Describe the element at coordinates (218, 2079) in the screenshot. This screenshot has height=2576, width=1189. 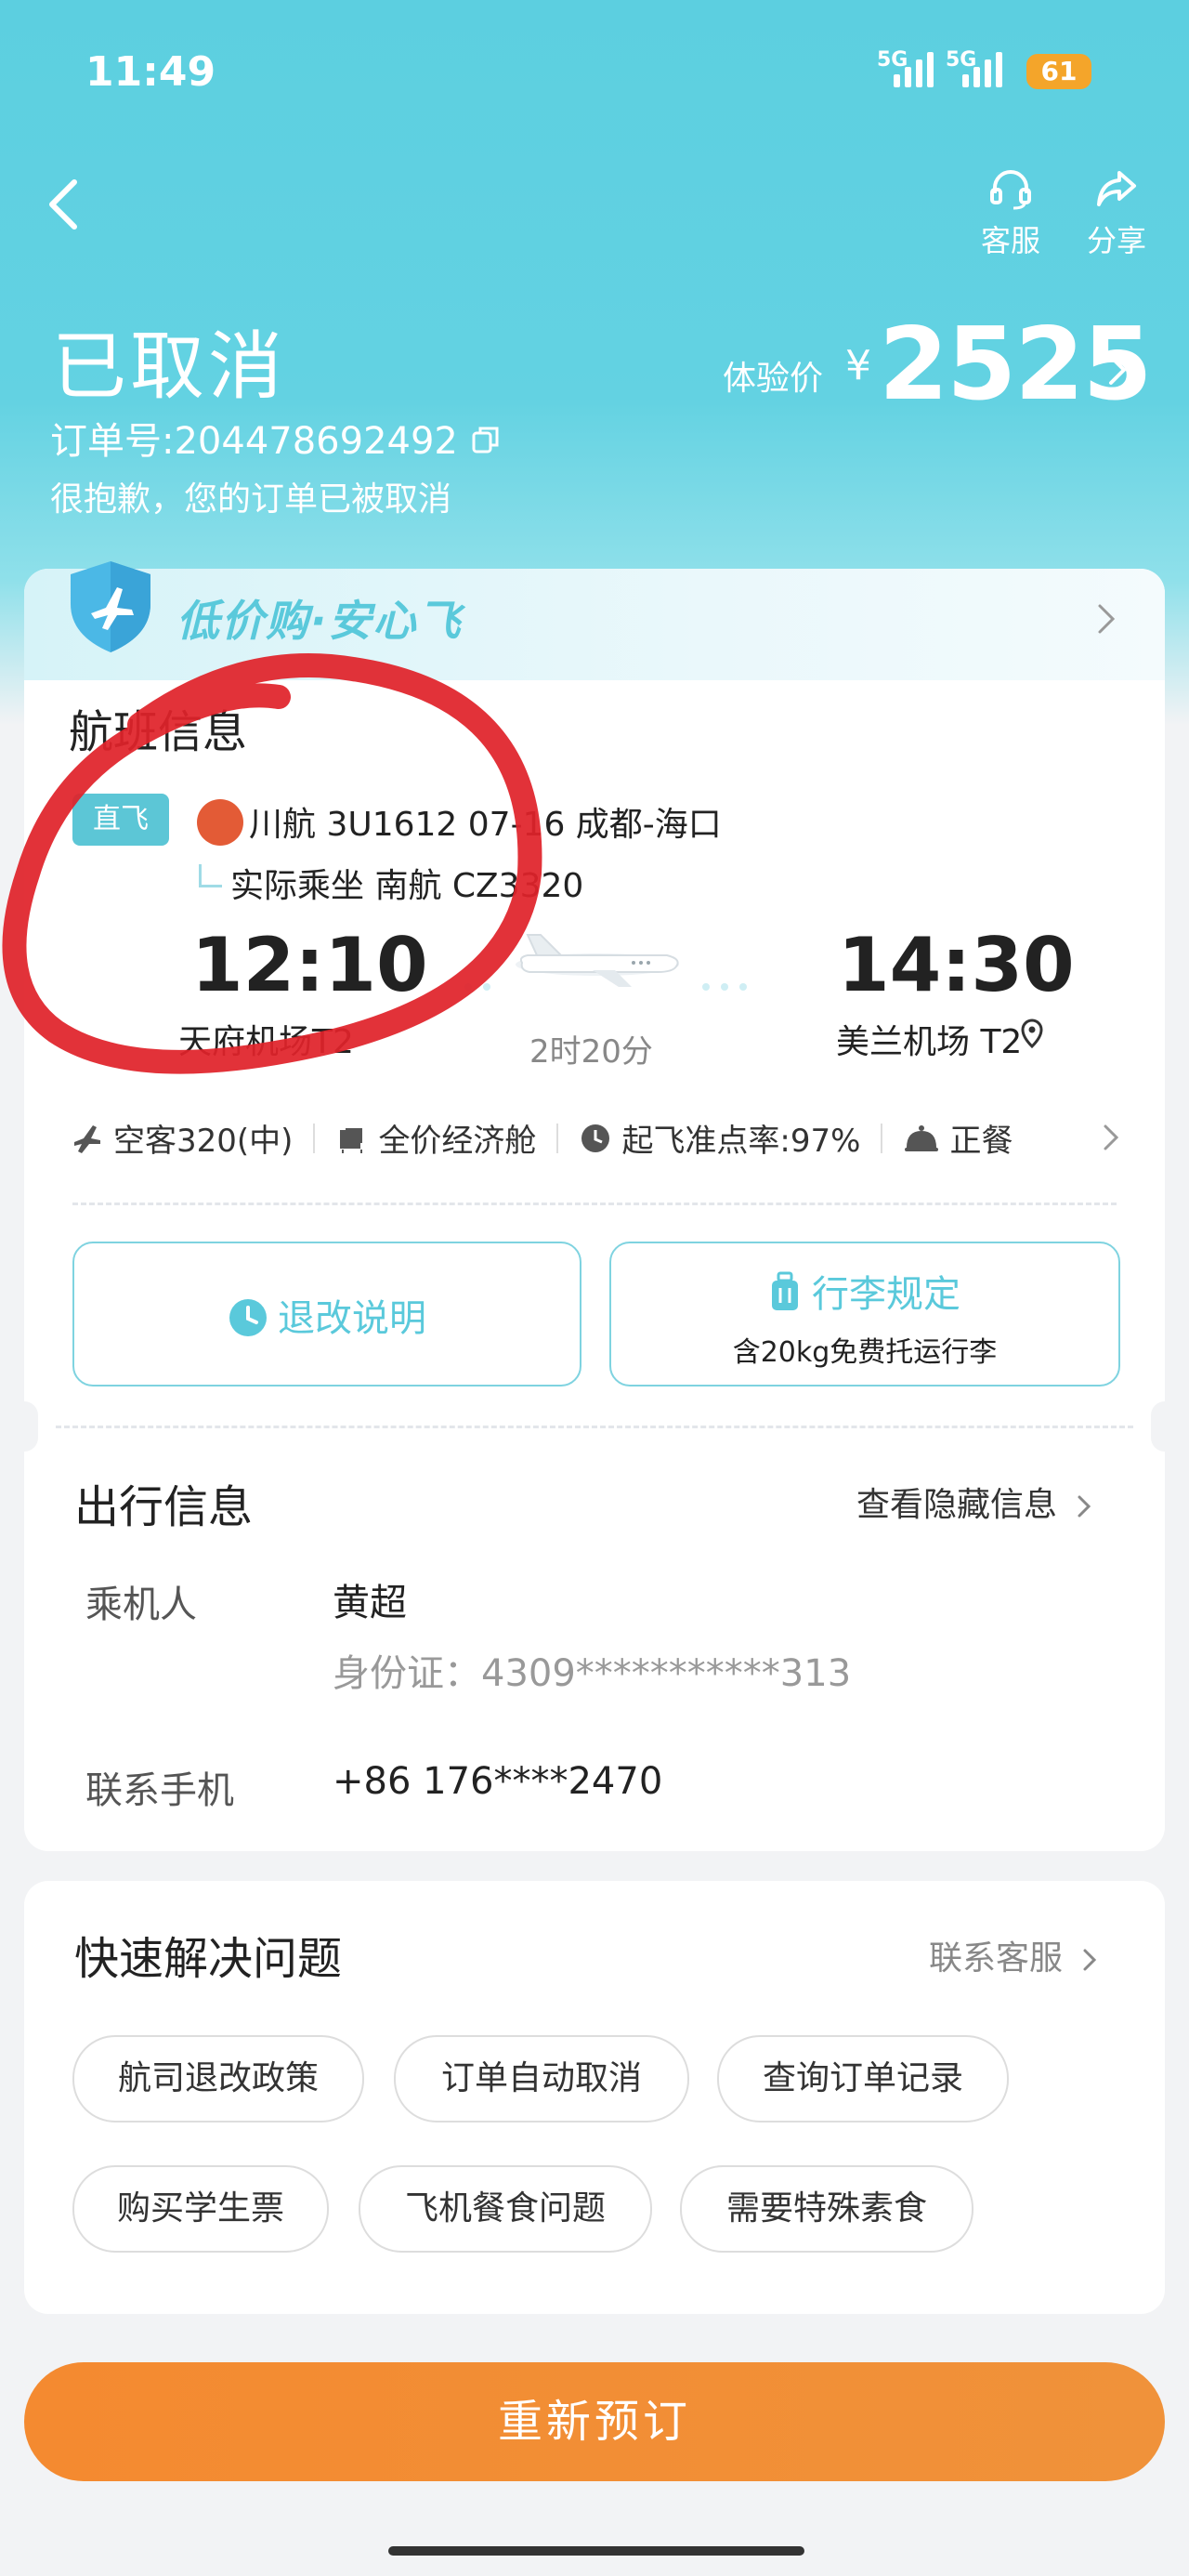
I see `help-chip: 航司退改政策` at that location.